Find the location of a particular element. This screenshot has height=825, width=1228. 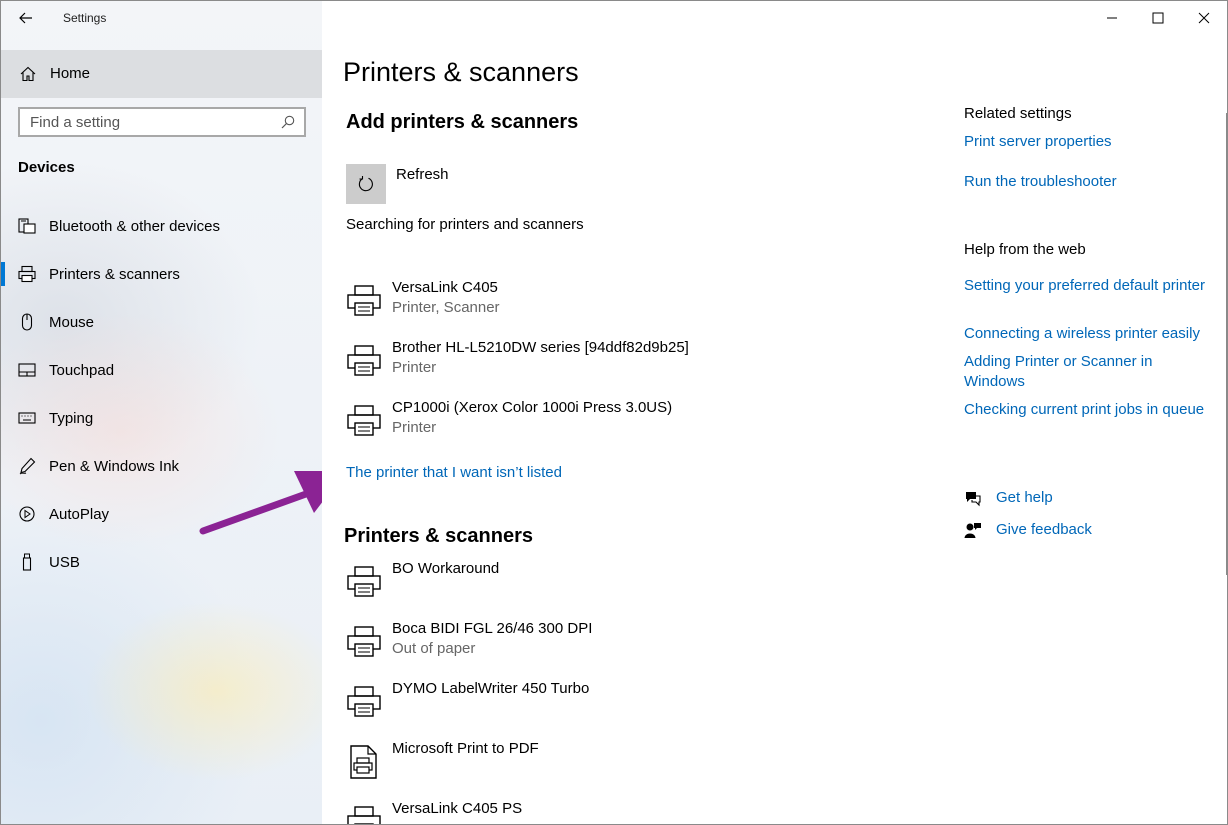

installed-printer: Boca BIDI FGL 26/46 300 DPI Out of paper is located at coordinates (626, 646).